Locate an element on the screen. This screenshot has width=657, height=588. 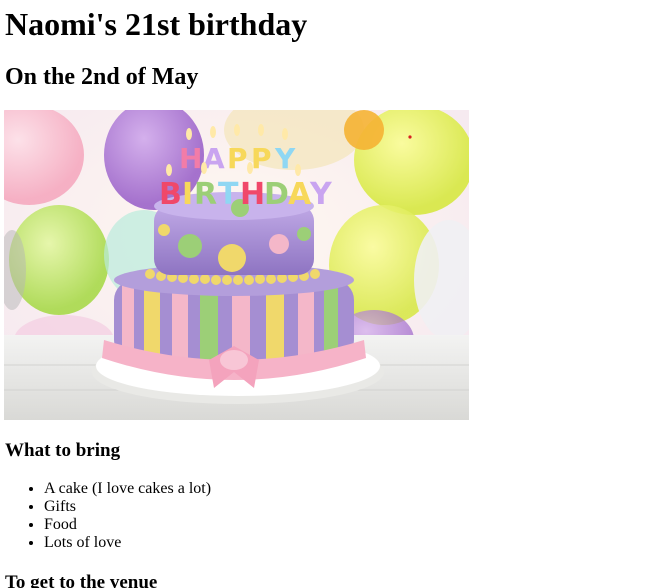
venue-heading: To get to the venue is located at coordinates (81, 580).